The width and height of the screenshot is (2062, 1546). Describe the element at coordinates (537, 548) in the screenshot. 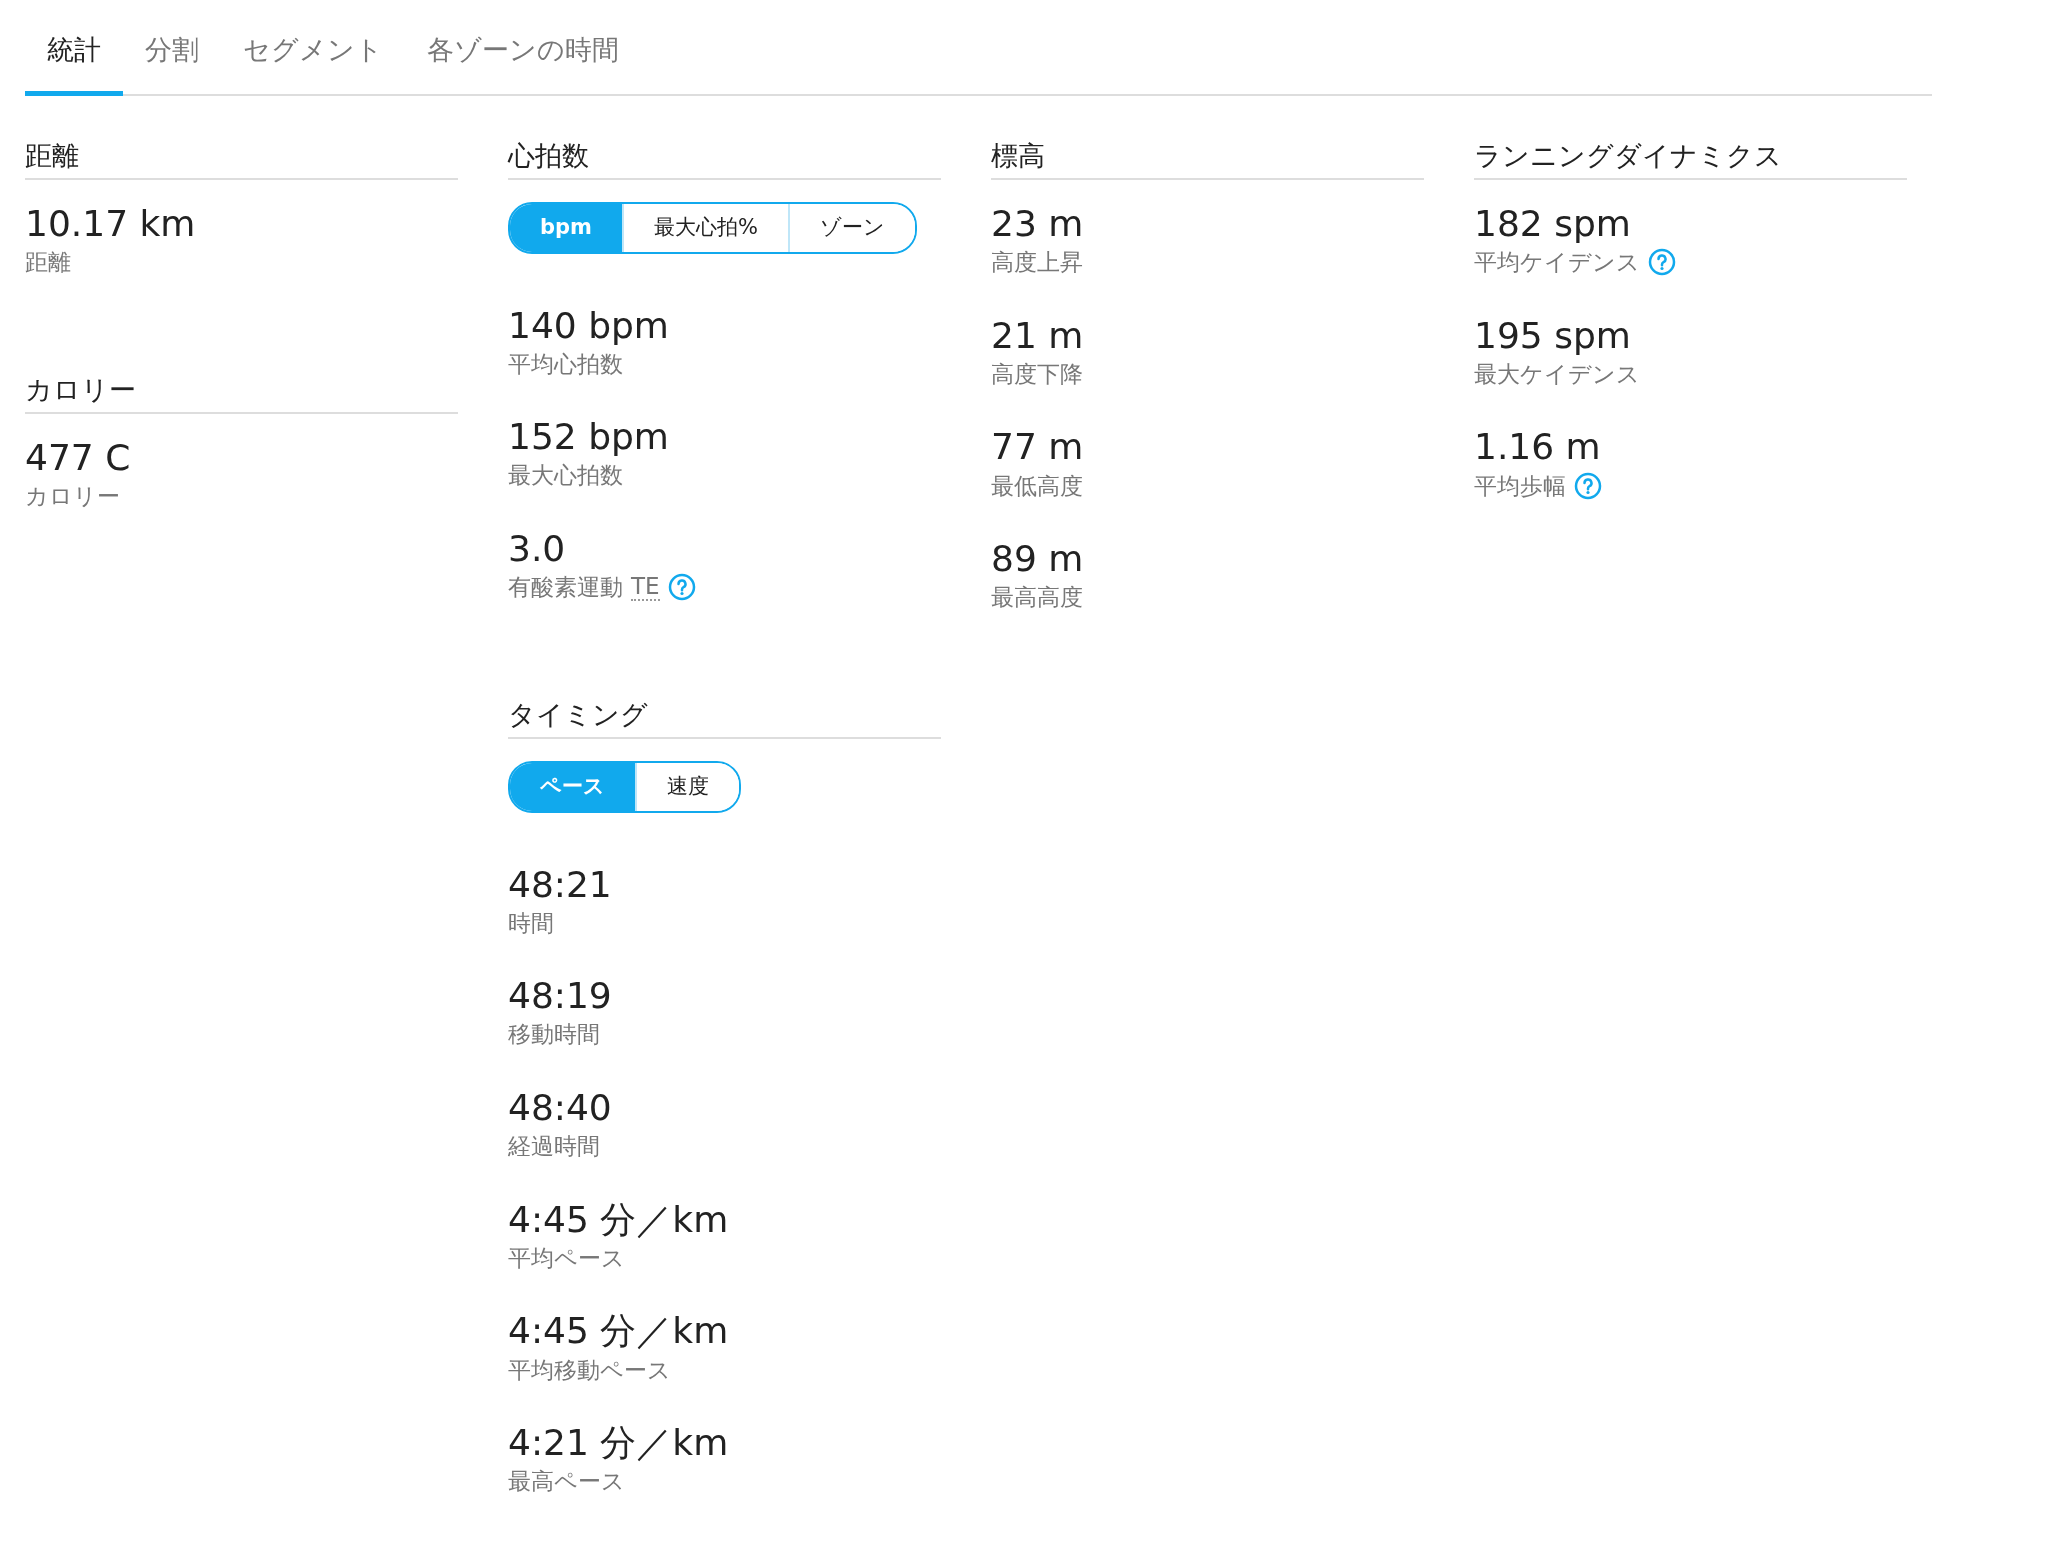

I see `stat-value: 3.0` at that location.